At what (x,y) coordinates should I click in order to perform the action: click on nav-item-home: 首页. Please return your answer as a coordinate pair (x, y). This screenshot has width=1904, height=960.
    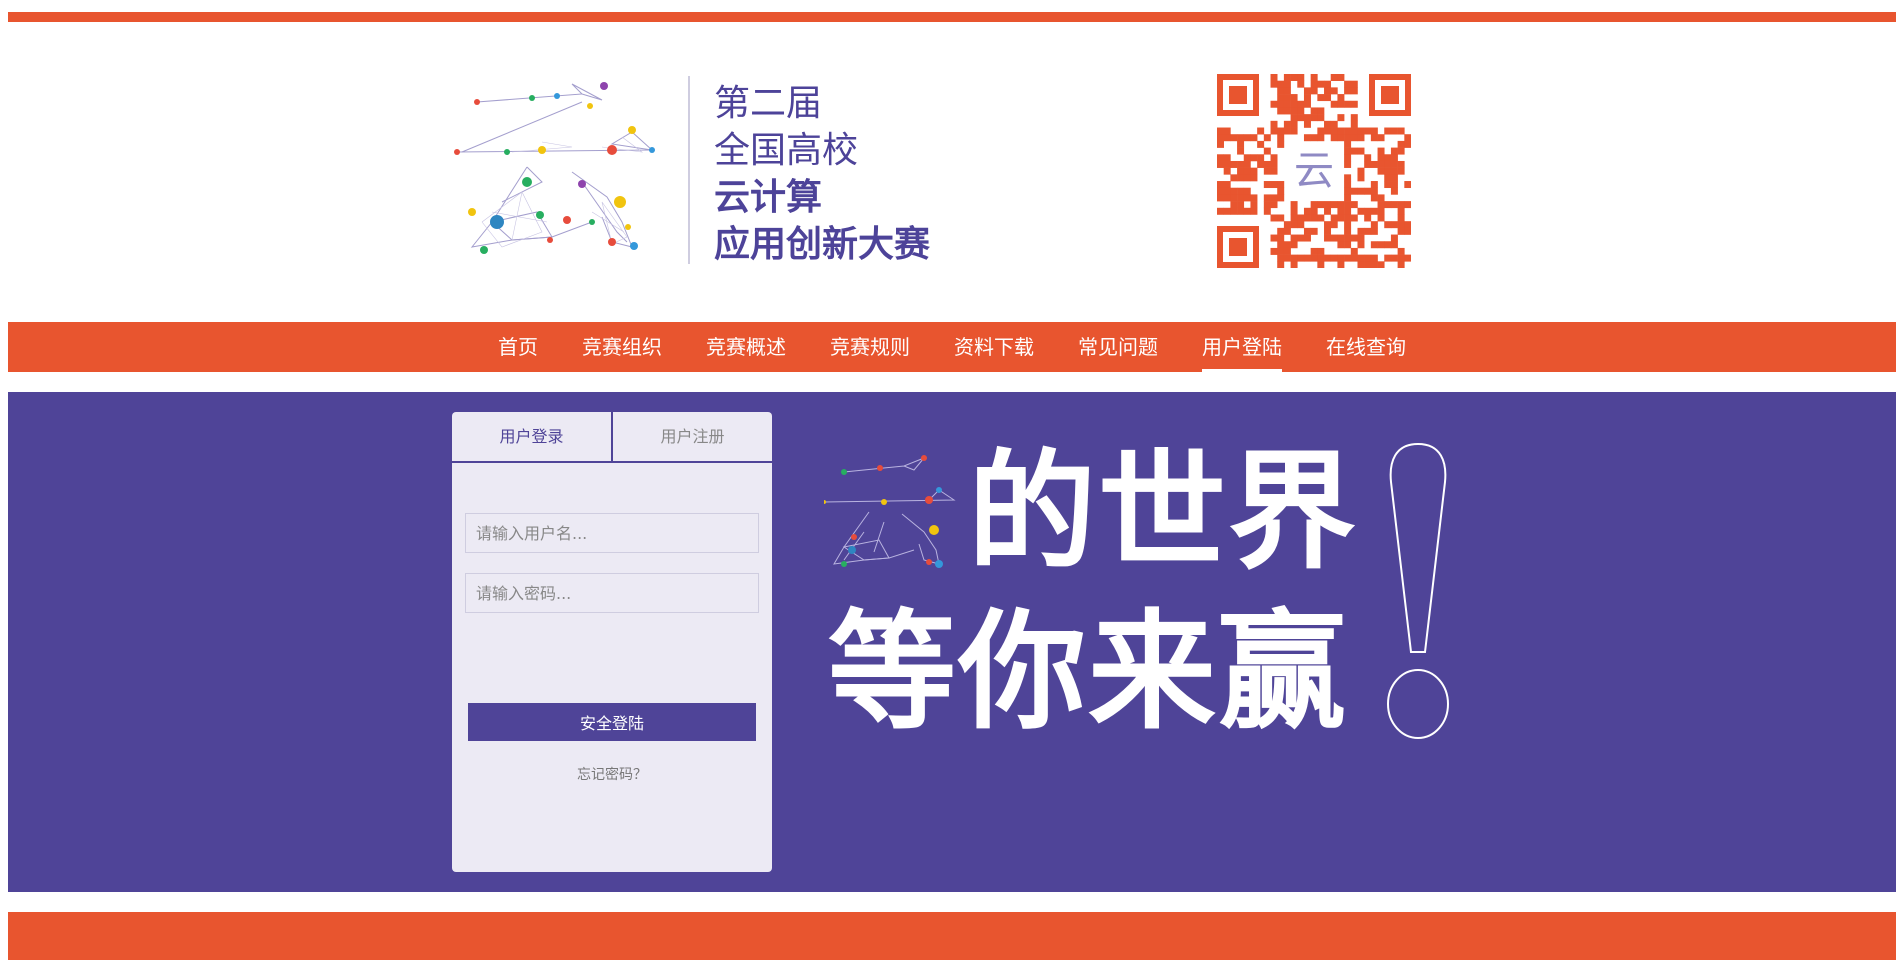
    Looking at the image, I should click on (518, 347).